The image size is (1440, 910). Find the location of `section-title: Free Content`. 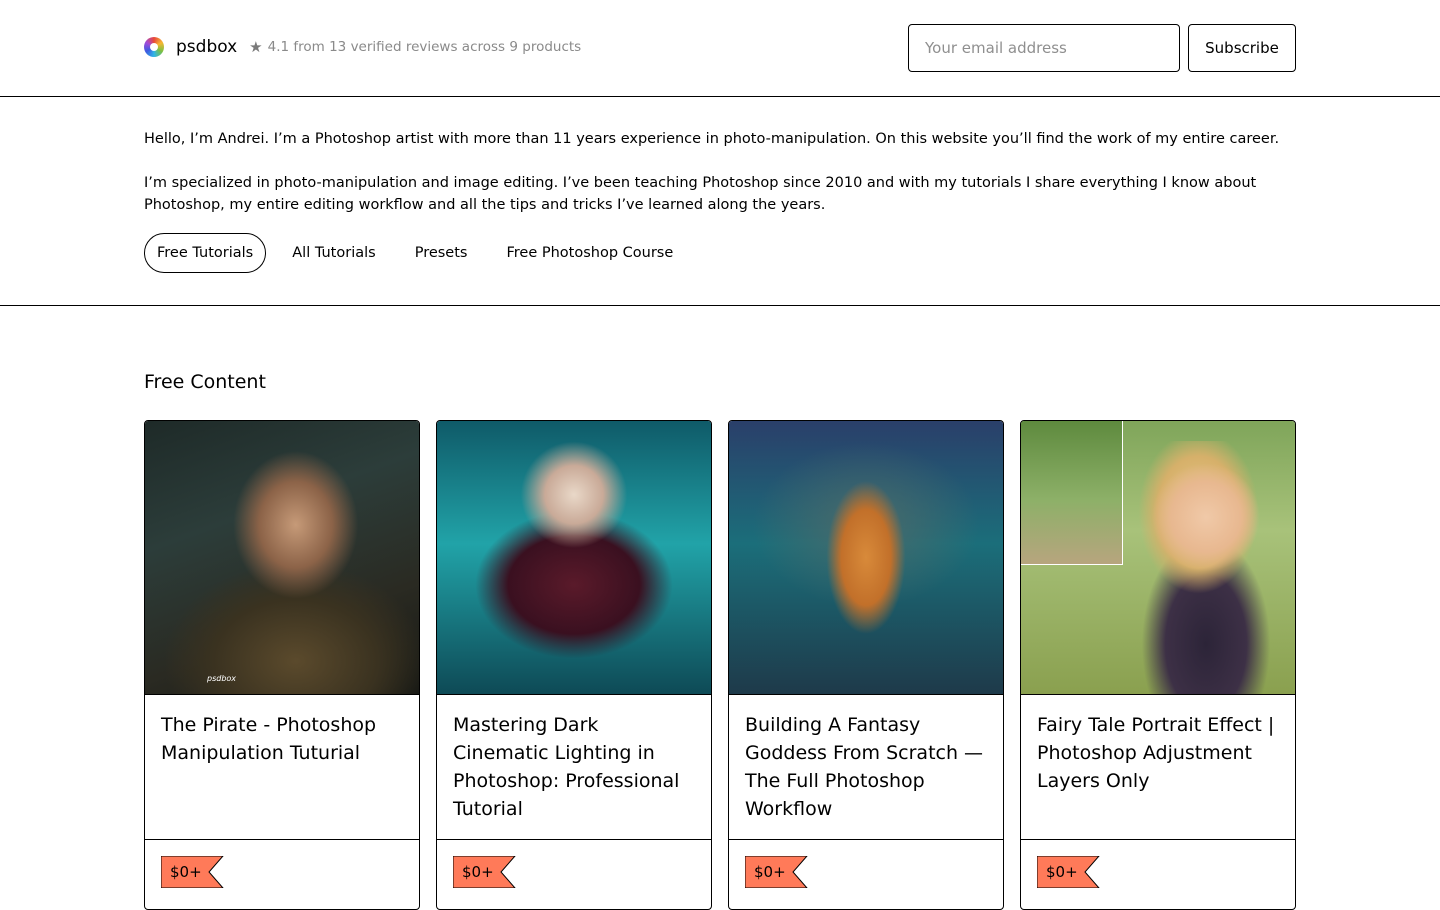

section-title: Free Content is located at coordinates (205, 382).